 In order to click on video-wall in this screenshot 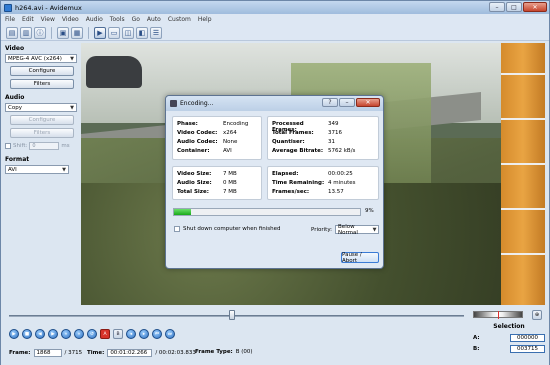, I will do `click(523, 174)`.